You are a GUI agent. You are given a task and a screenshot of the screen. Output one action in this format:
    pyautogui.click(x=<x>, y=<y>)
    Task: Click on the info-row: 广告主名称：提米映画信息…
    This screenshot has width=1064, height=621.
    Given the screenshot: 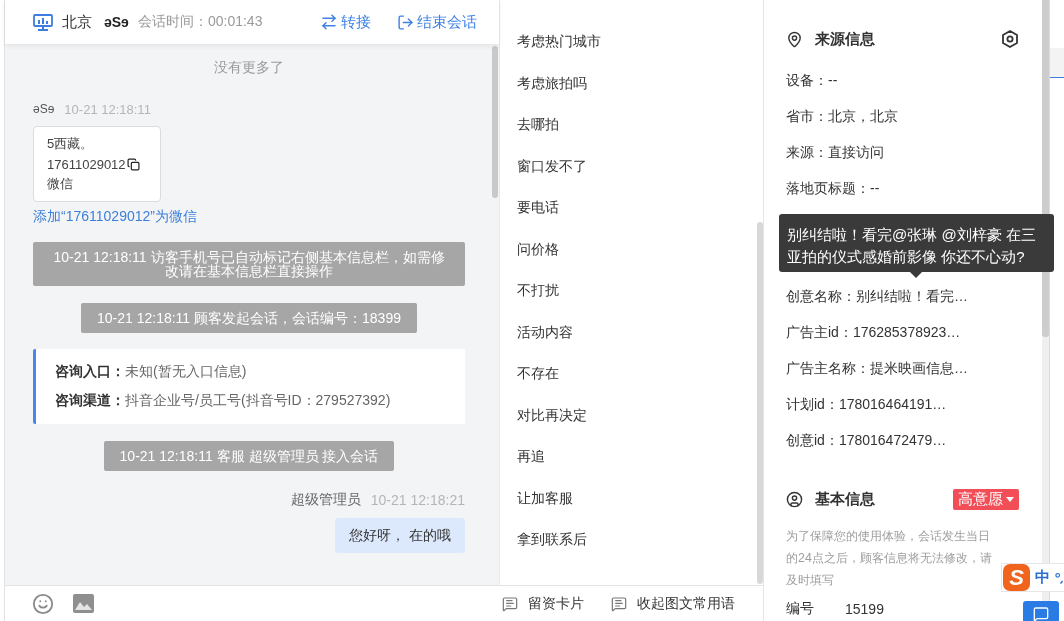 What is the action you would take?
    pyautogui.click(x=877, y=369)
    